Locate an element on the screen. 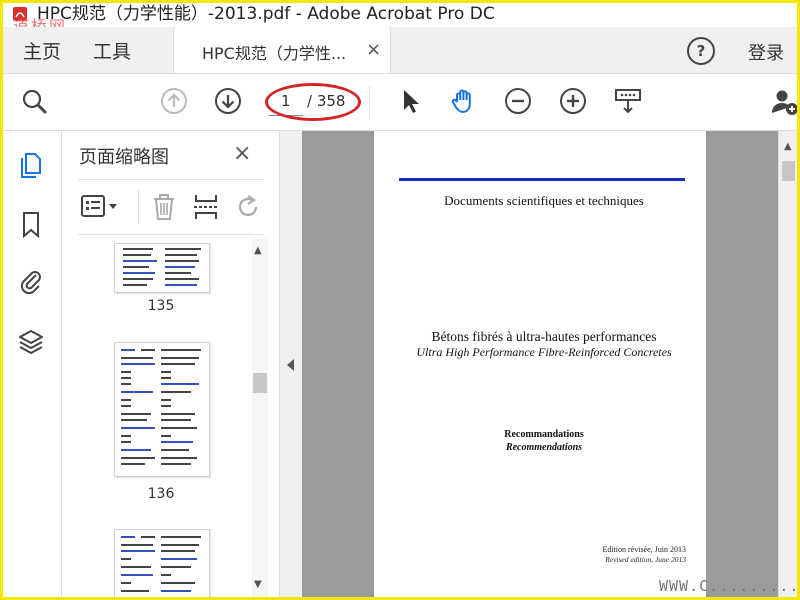  share-user-icon is located at coordinates (784, 101).